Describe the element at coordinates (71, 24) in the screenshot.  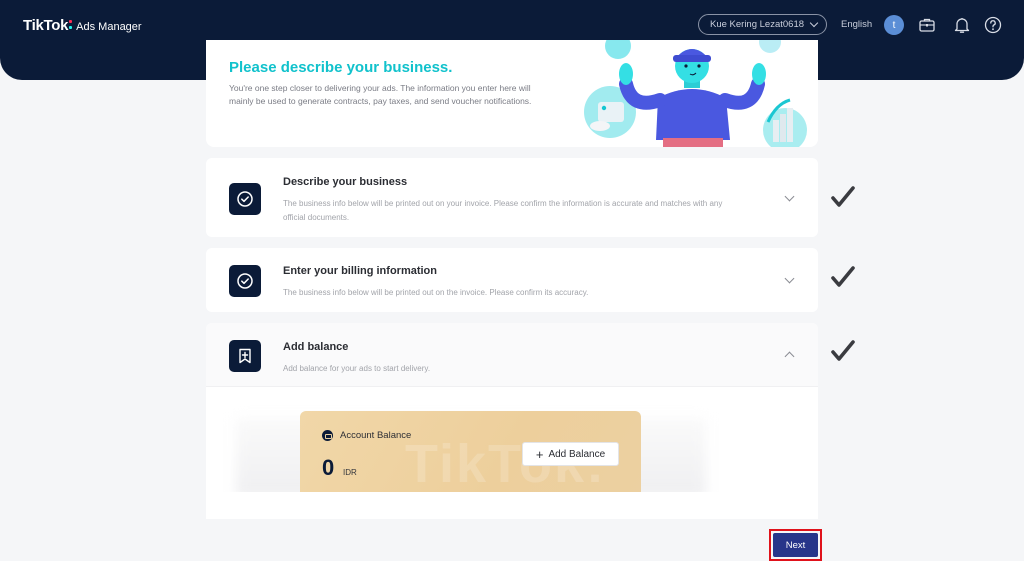
I see `logo-colon-icon` at that location.